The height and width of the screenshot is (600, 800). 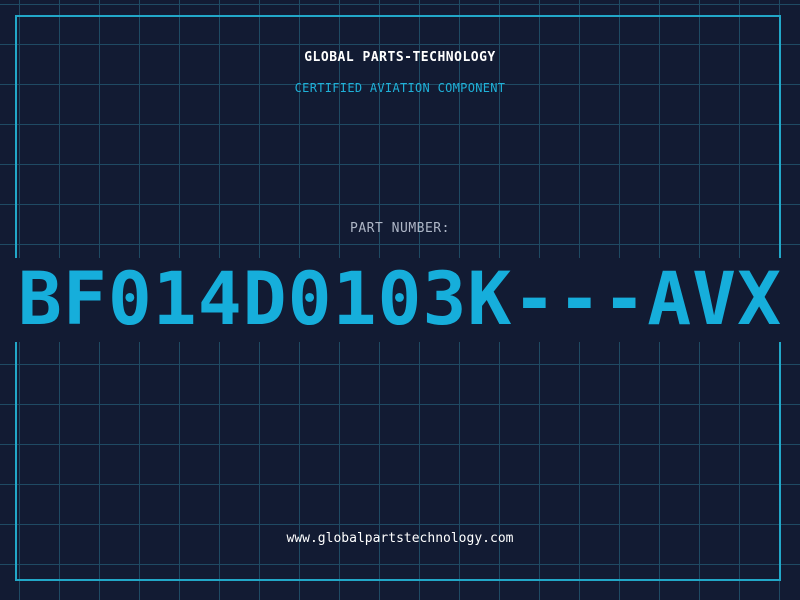 I want to click on website-link: www.globalpartstechnology.com, so click(x=400, y=538).